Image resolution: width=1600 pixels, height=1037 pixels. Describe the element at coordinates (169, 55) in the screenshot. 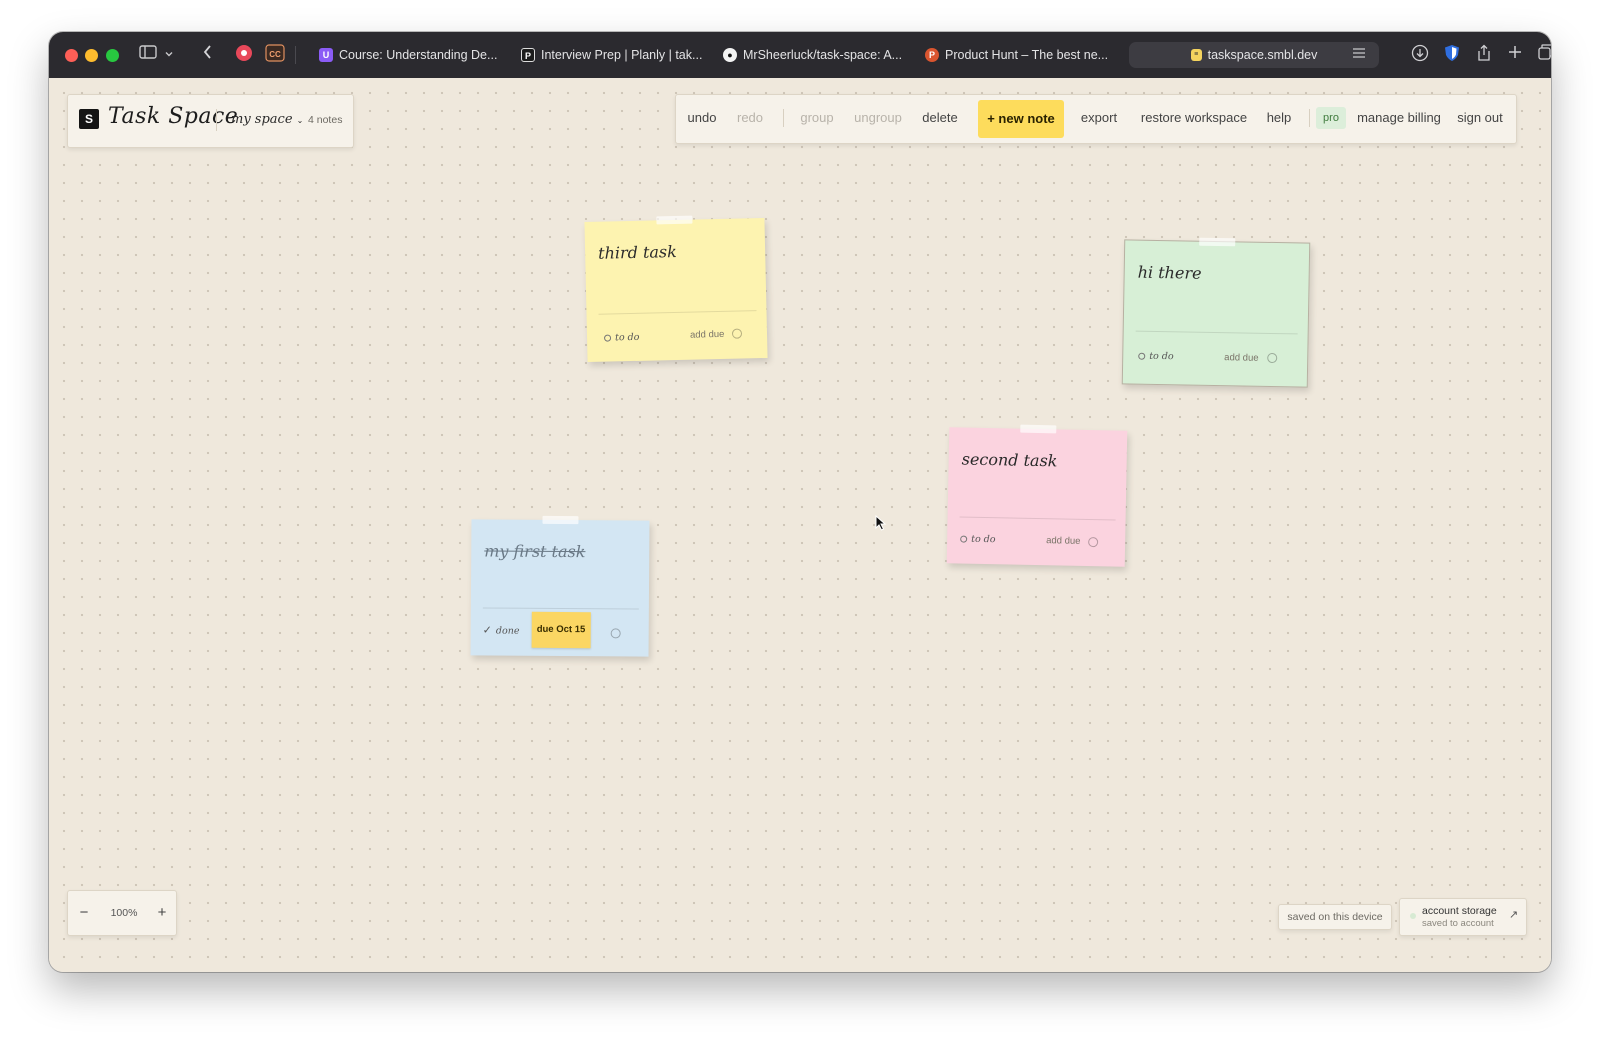

I see `chevron-down-icon` at that location.